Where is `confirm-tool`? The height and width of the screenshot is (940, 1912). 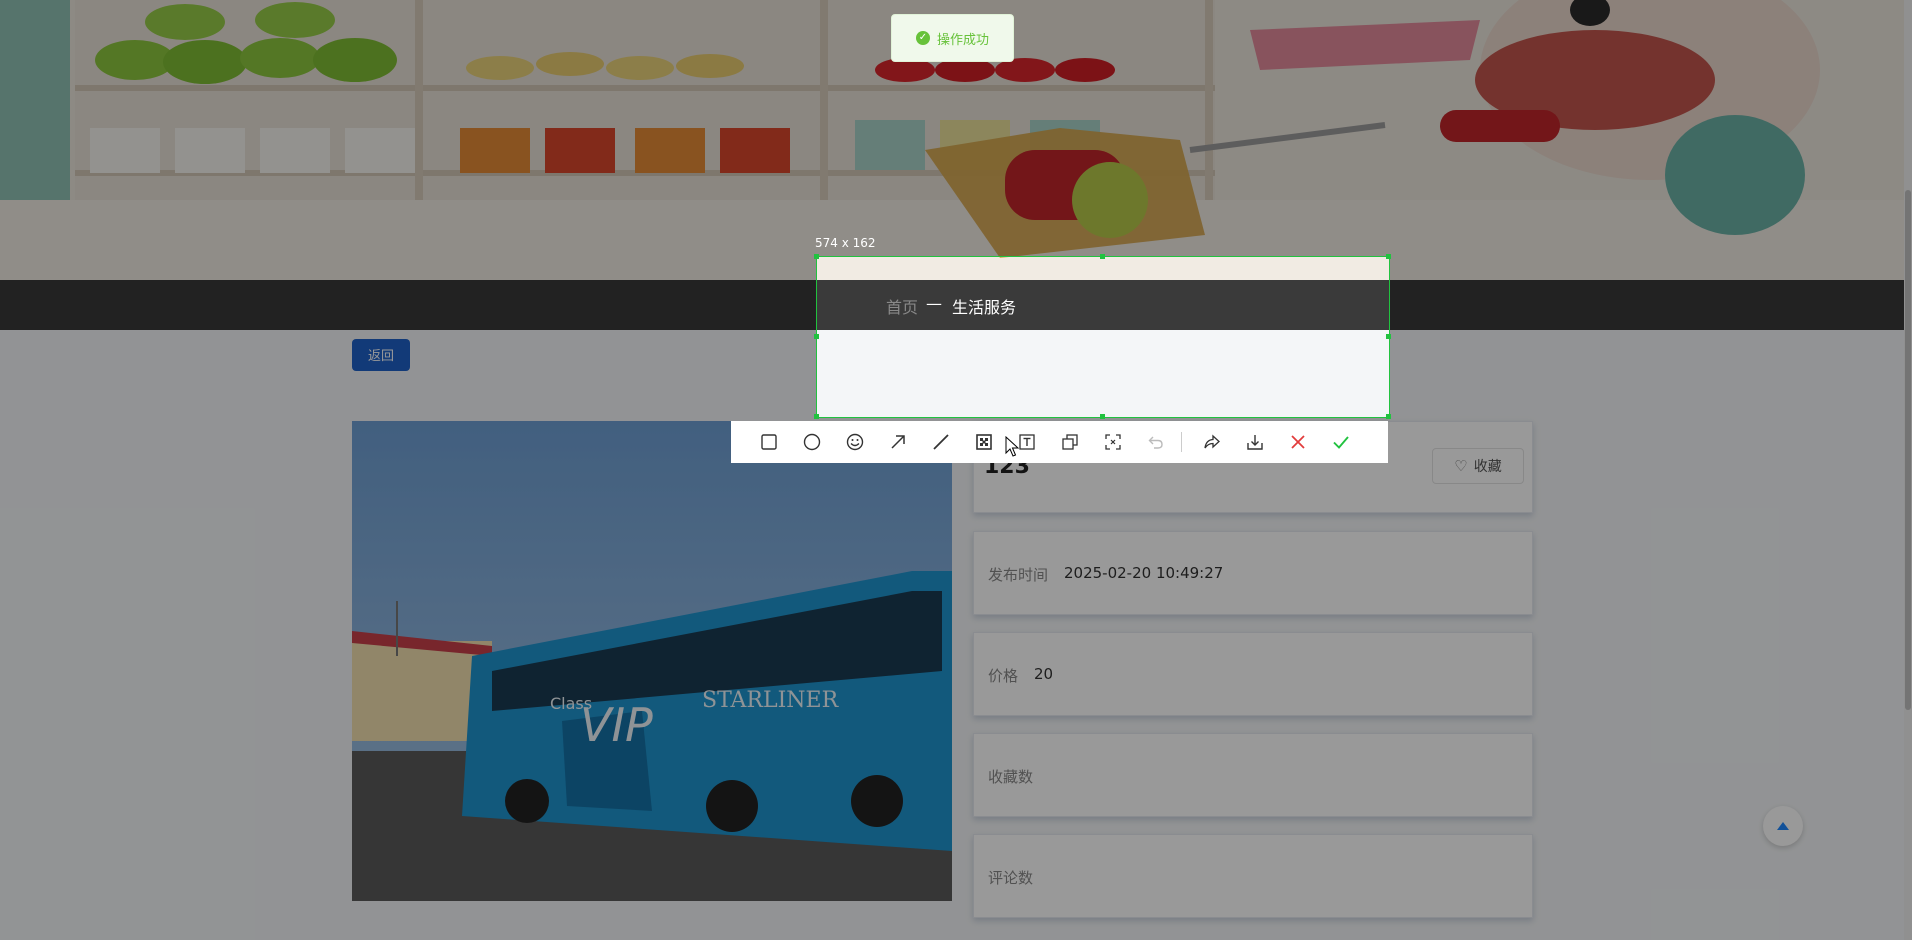 confirm-tool is located at coordinates (1340, 442).